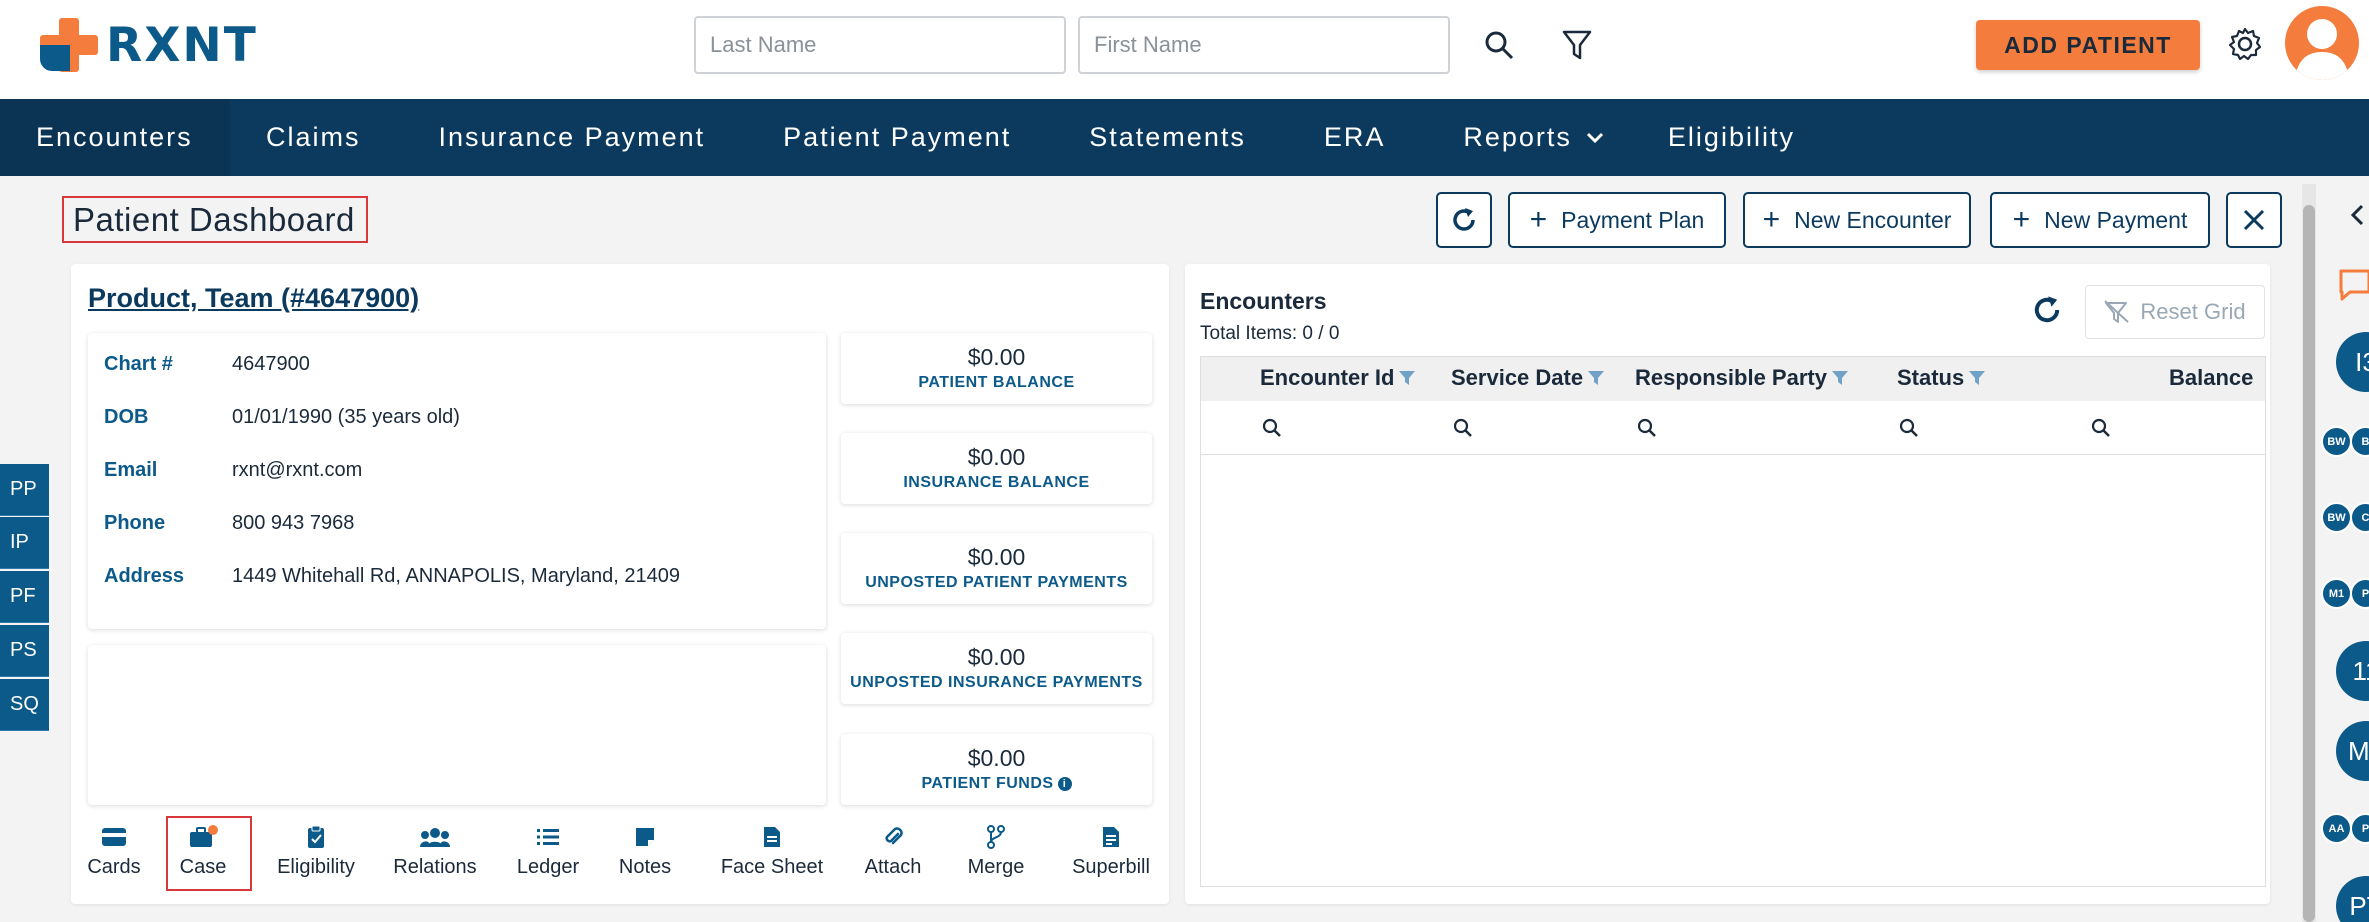 The height and width of the screenshot is (922, 2369). I want to click on new-payment-button: + New Payment, so click(2100, 220).